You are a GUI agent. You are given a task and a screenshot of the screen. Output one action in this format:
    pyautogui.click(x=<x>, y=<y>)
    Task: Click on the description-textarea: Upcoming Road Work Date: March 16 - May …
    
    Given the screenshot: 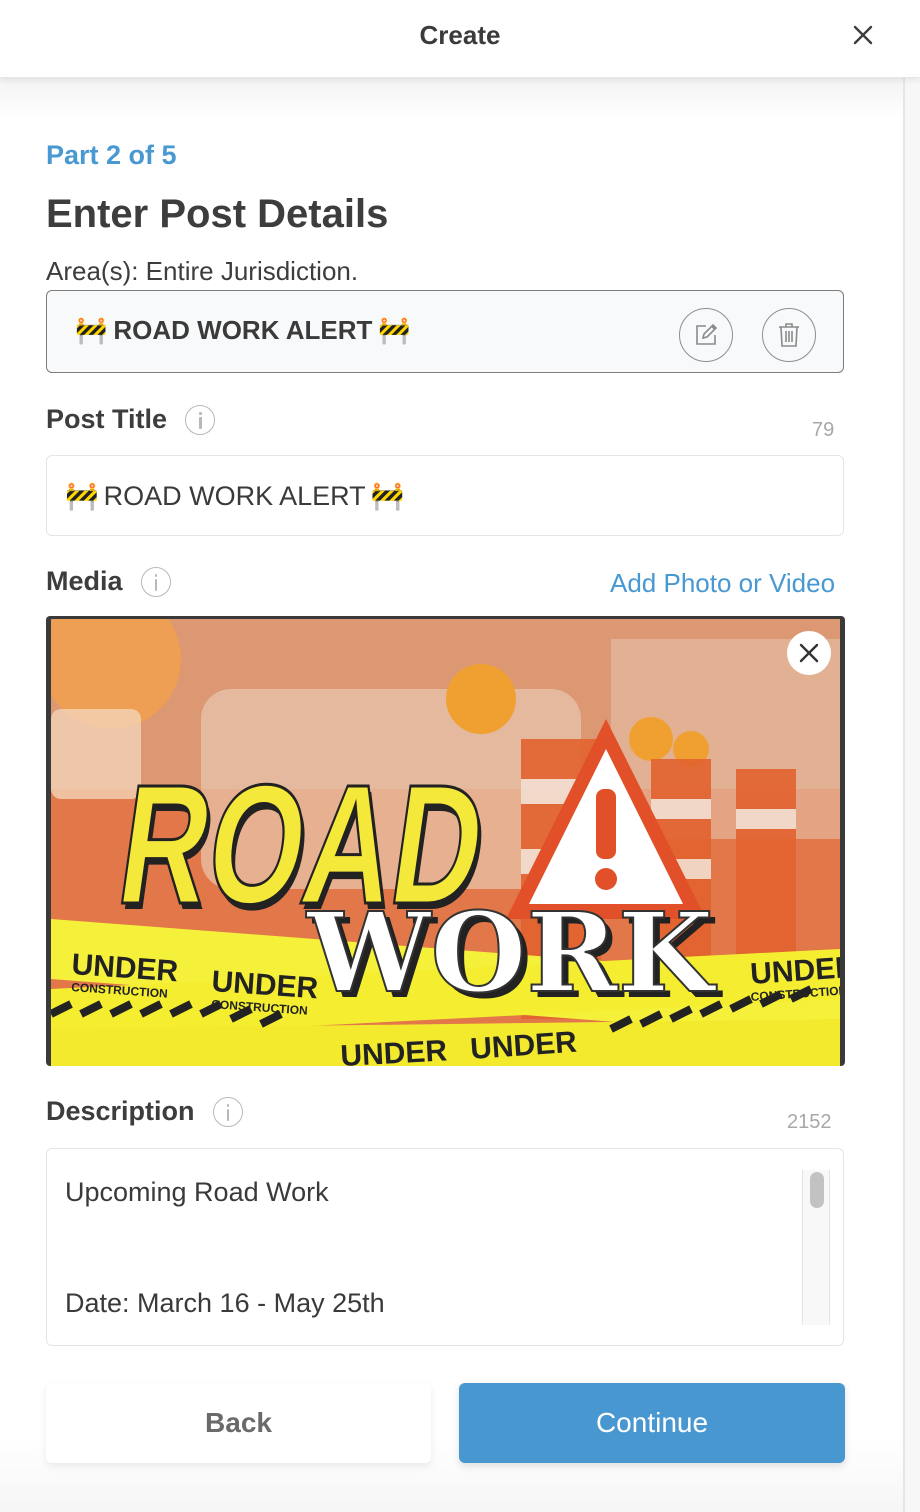 What is the action you would take?
    pyautogui.click(x=445, y=1247)
    